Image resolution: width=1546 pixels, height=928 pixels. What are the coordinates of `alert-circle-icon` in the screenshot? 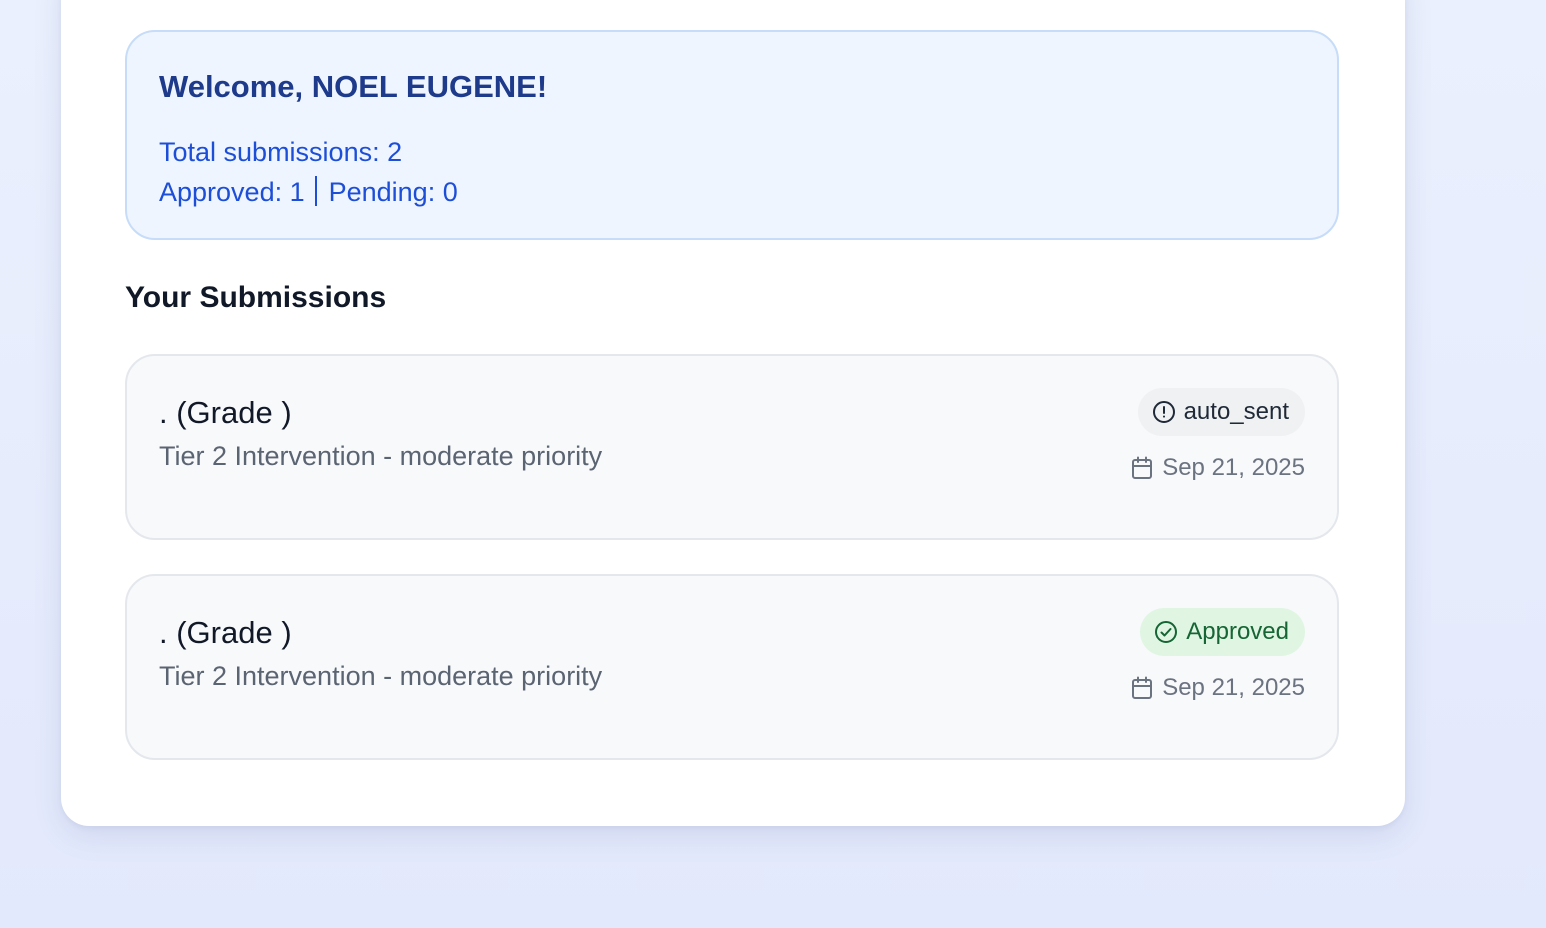 It's located at (1163, 412).